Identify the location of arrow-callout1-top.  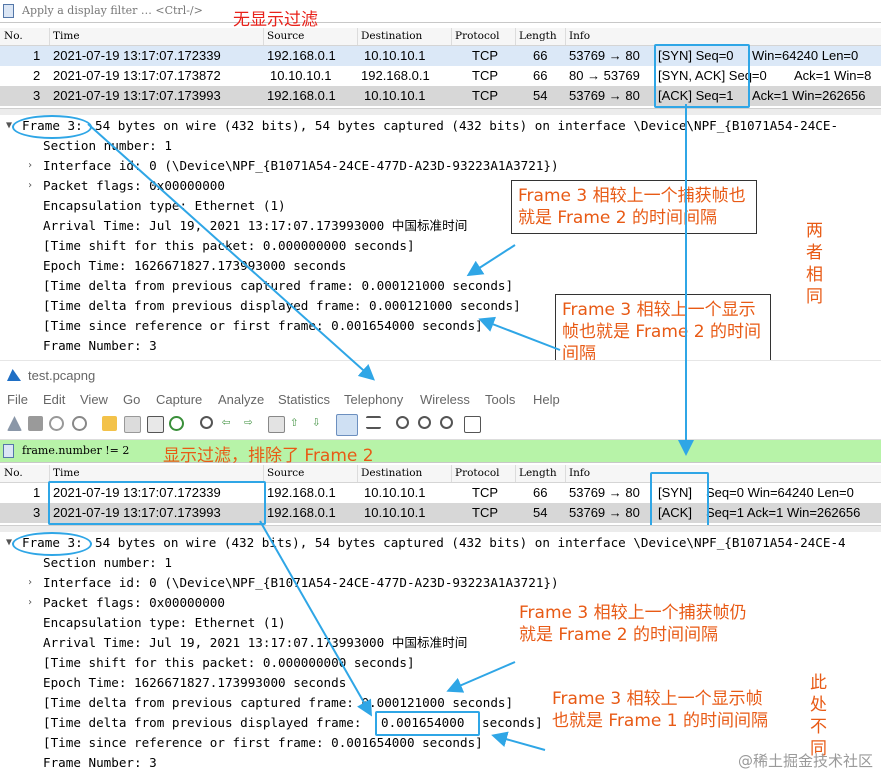
(491, 260).